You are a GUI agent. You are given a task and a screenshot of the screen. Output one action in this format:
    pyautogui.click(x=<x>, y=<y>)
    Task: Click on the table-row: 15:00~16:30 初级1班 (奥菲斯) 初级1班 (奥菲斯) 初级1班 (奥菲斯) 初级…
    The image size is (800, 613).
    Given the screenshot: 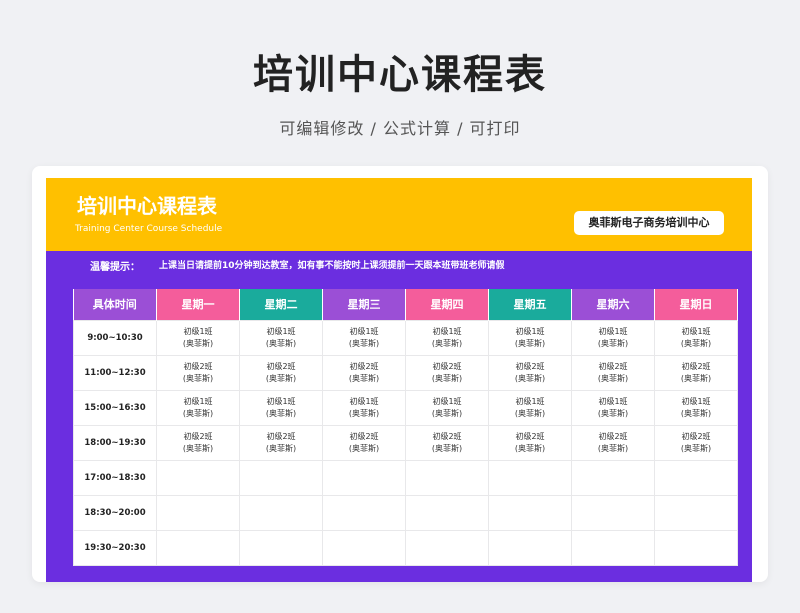 What is the action you would take?
    pyautogui.click(x=405, y=407)
    